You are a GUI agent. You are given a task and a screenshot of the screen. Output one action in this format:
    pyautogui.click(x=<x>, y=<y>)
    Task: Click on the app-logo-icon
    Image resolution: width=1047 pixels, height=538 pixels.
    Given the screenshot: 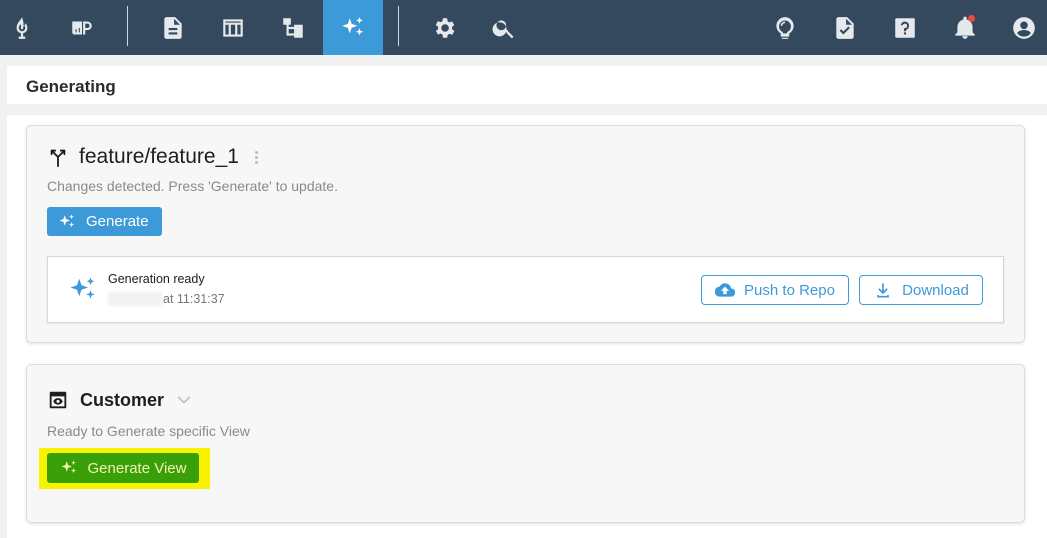 What is the action you would take?
    pyautogui.click(x=22, y=27)
    